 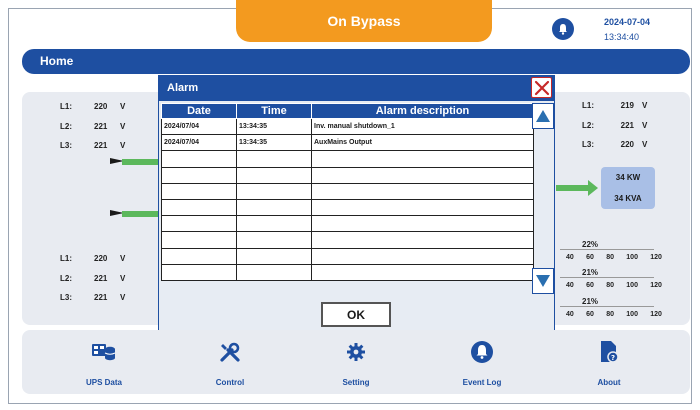 I want to click on ok-button-label: OK, so click(x=356, y=314).